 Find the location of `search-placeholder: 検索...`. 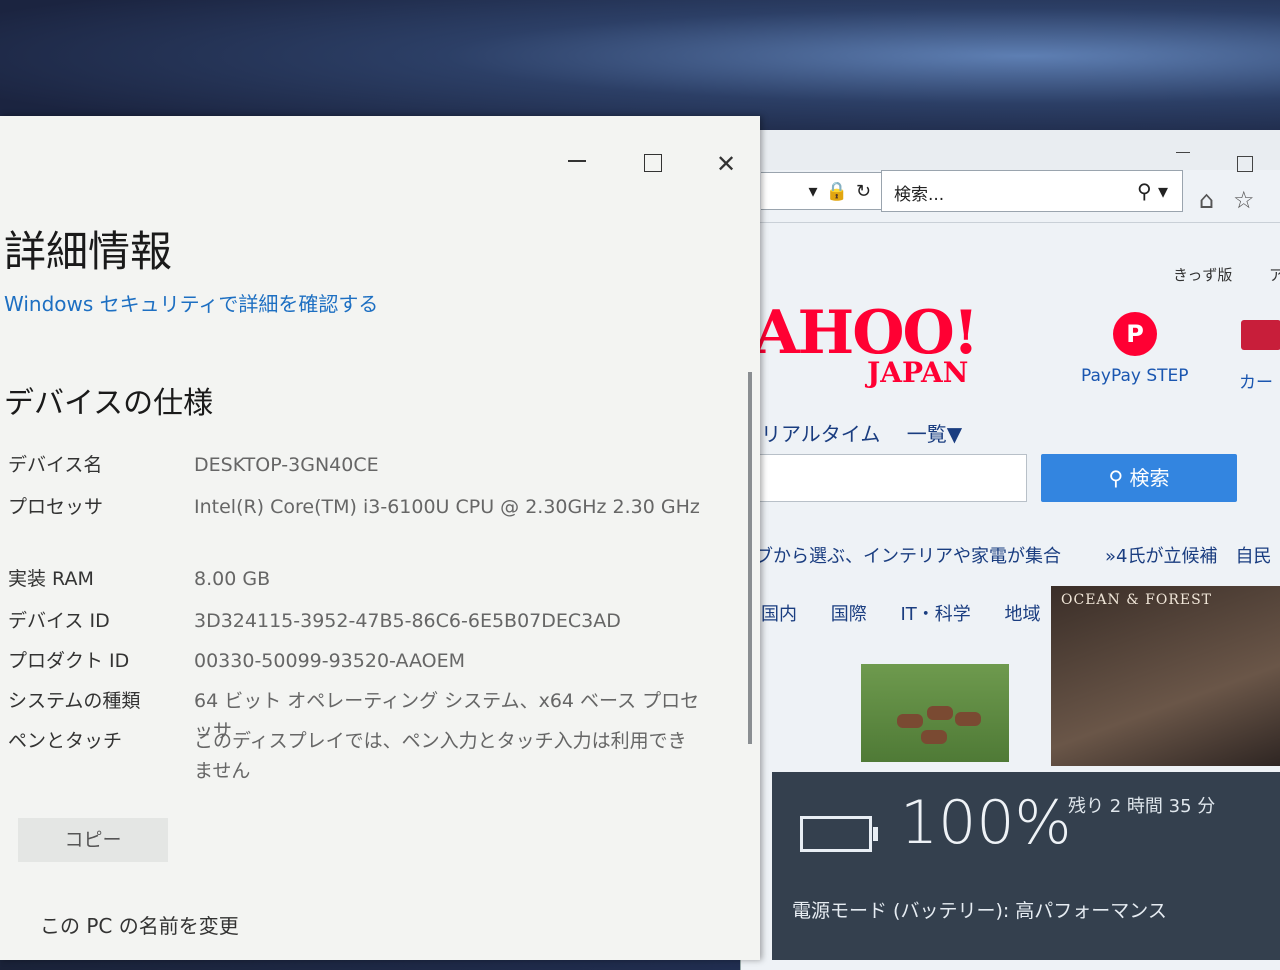

search-placeholder: 検索... is located at coordinates (919, 195).